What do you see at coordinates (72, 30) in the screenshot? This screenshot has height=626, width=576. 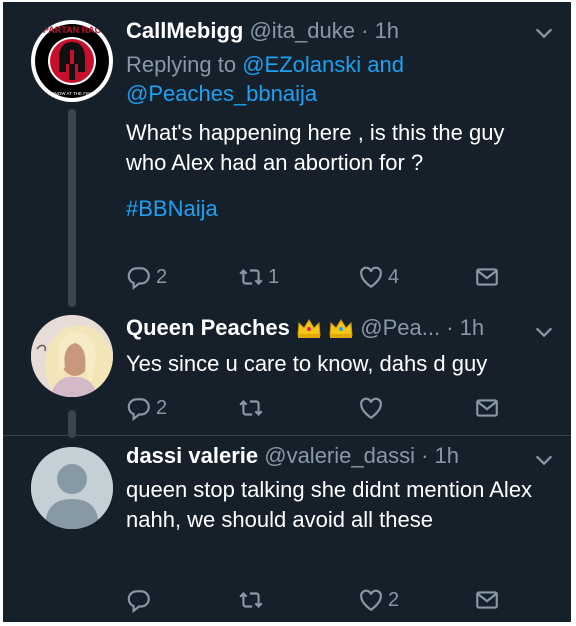 I see `svg-text: SPARTAN RACE` at bounding box center [72, 30].